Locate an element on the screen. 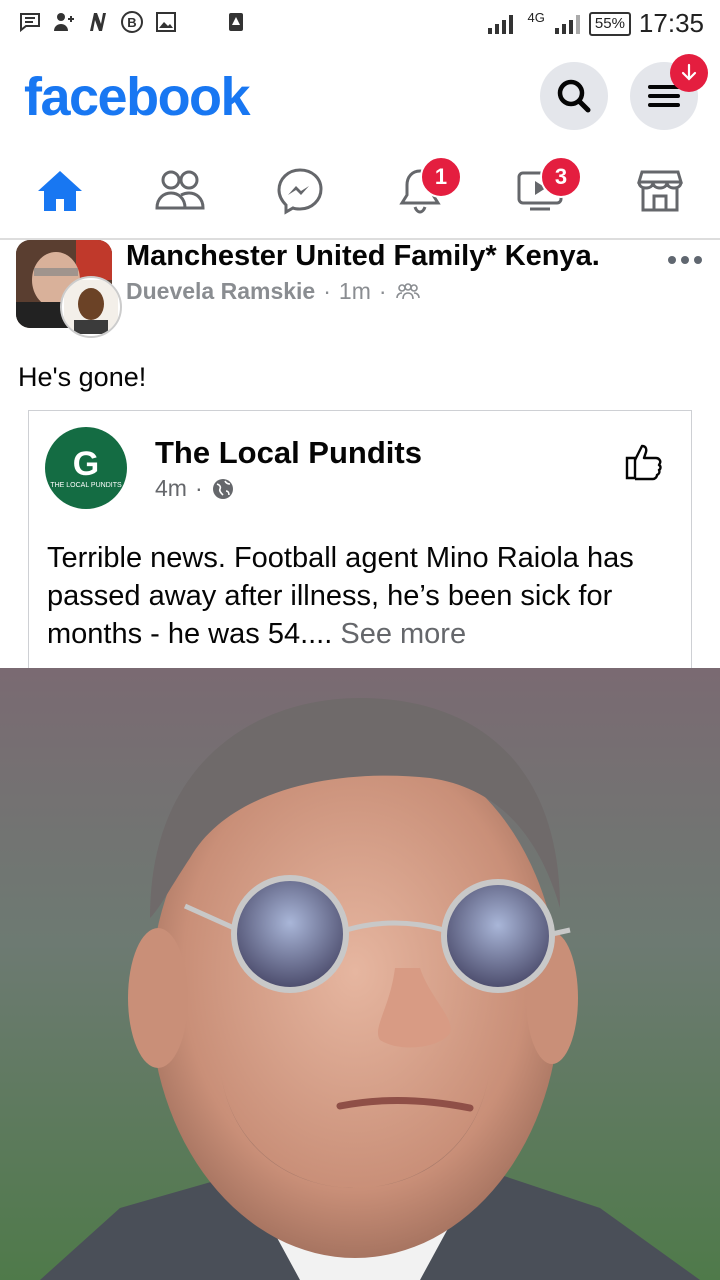  author-name: Duevela Ramskie is located at coordinates (220, 291).